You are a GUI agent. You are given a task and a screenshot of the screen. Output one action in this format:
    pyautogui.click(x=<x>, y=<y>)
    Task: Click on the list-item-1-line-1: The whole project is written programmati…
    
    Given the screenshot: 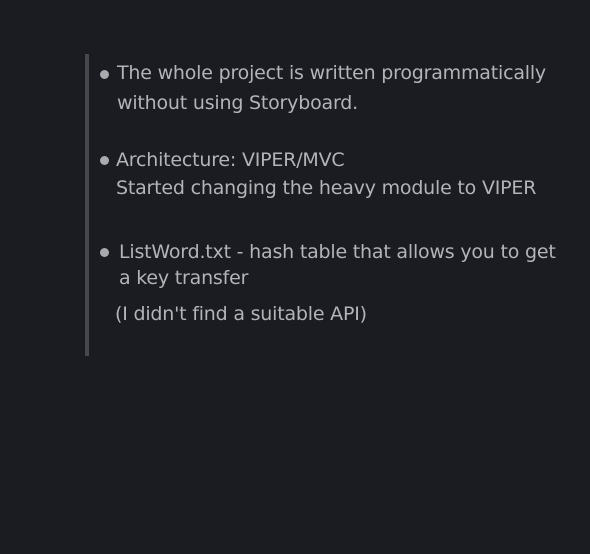 What is the action you would take?
    pyautogui.click(x=331, y=73)
    